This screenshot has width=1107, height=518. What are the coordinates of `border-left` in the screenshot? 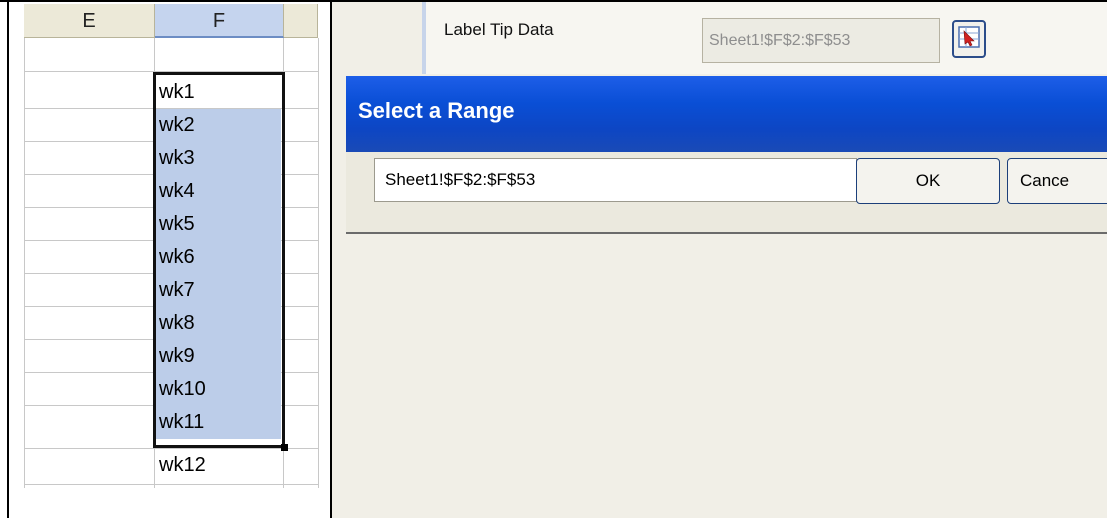 It's located at (8, 259).